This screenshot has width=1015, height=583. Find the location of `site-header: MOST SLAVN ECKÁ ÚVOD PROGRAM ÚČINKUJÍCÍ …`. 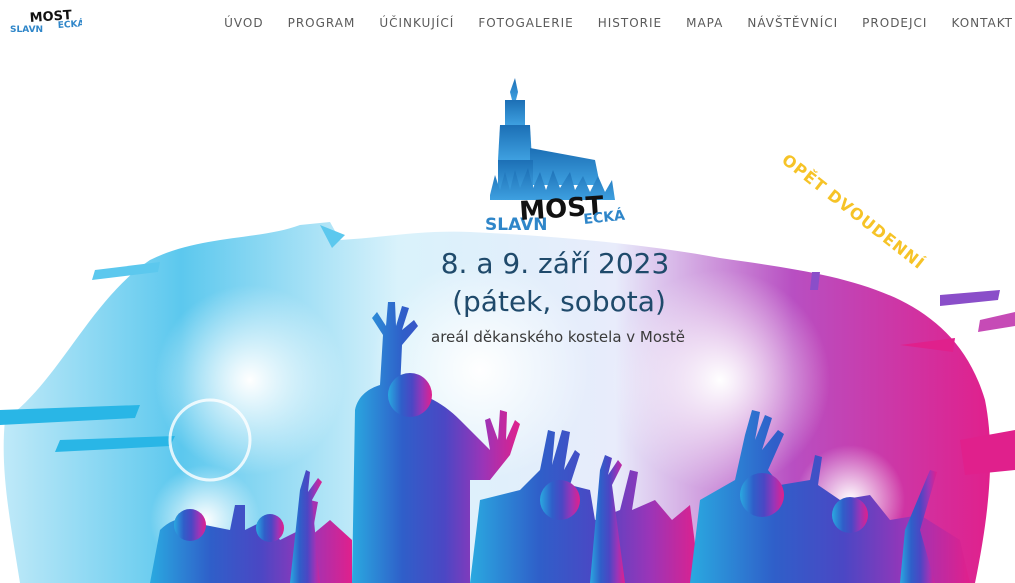

site-header: MOST SLAVN ECKÁ ÚVOD PROGRAM ÚČINKUJÍCÍ … is located at coordinates (507, 24).